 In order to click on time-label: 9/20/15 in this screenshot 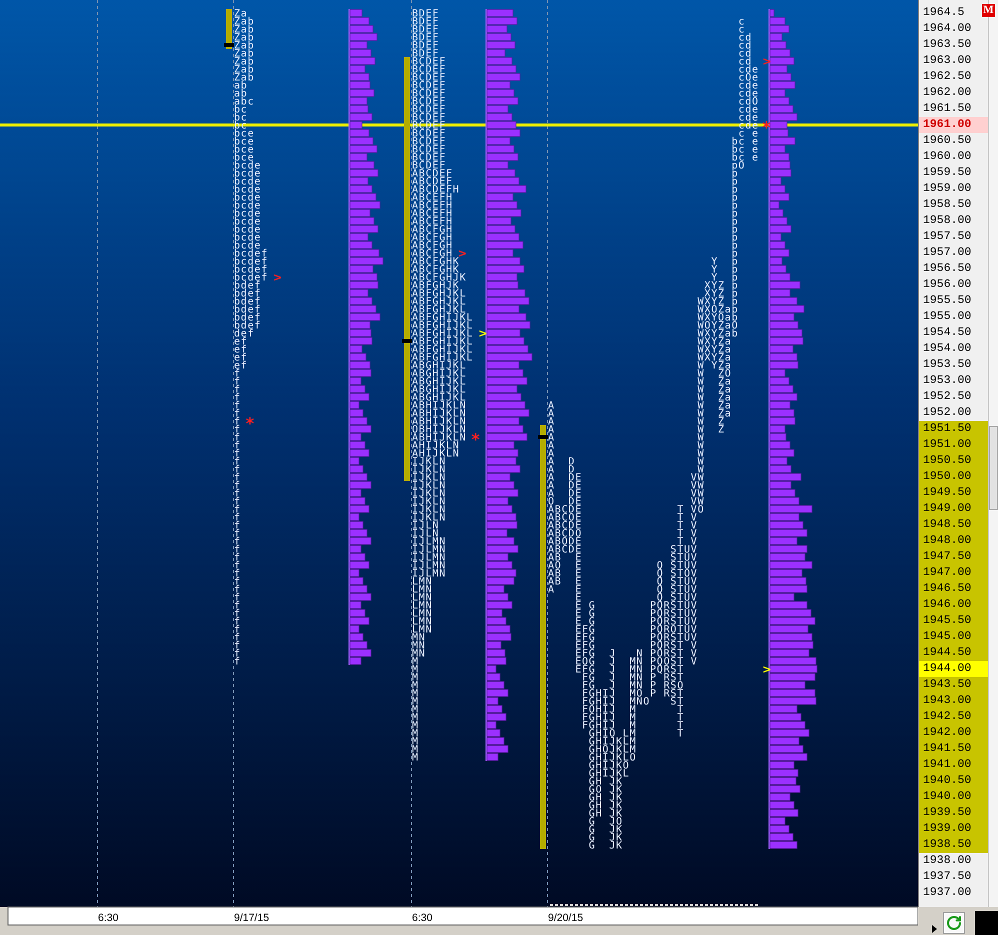, I will do `click(566, 918)`.